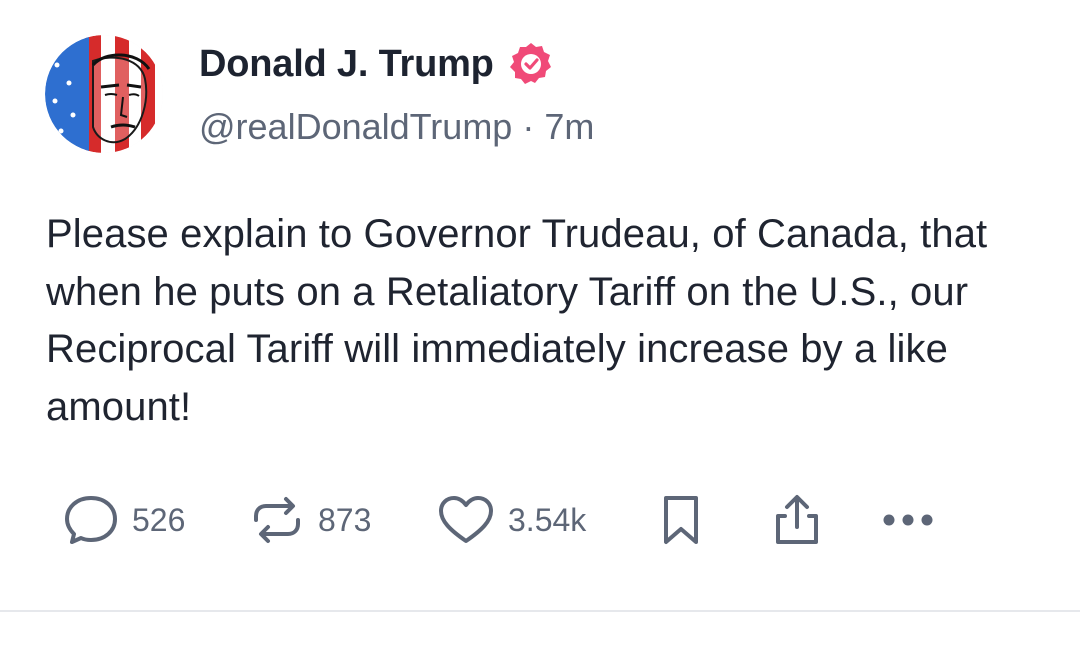 The image size is (1080, 649). I want to click on author-block: Donald J. Trump @realDonaldTrump · 7m, so click(396, 94).